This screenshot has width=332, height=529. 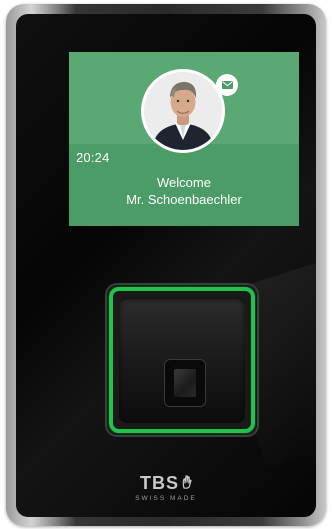 I want to click on sensor-glass, so click(x=185, y=383).